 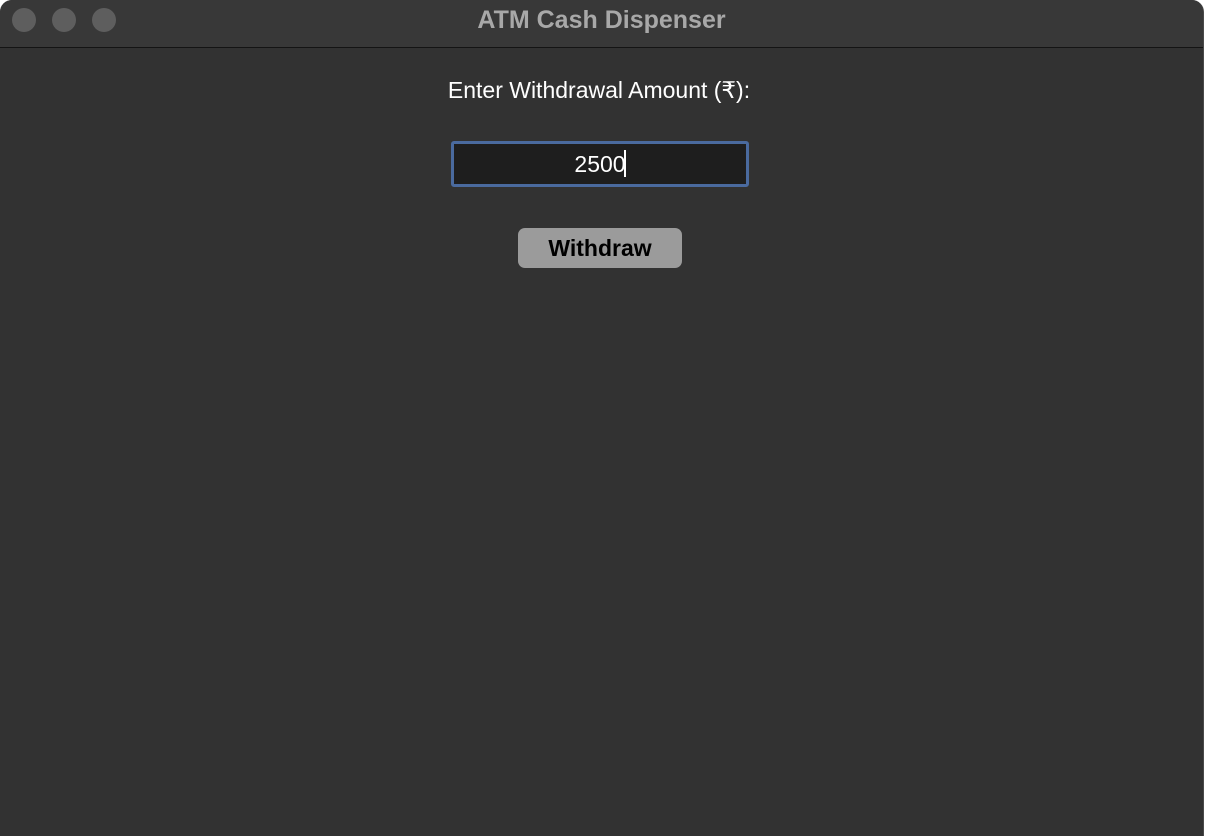 I want to click on title-bar: ATM Cash Dispenser, so click(x=601, y=24).